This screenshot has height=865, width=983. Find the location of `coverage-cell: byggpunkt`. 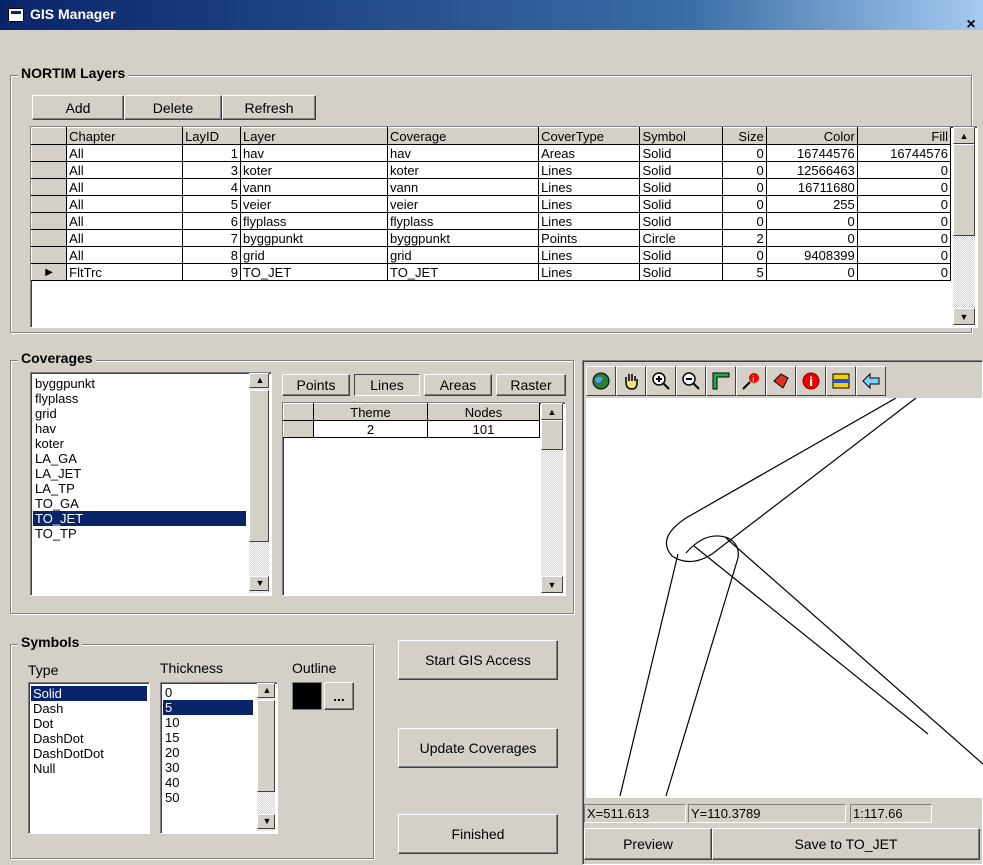

coverage-cell: byggpunkt is located at coordinates (463, 238).